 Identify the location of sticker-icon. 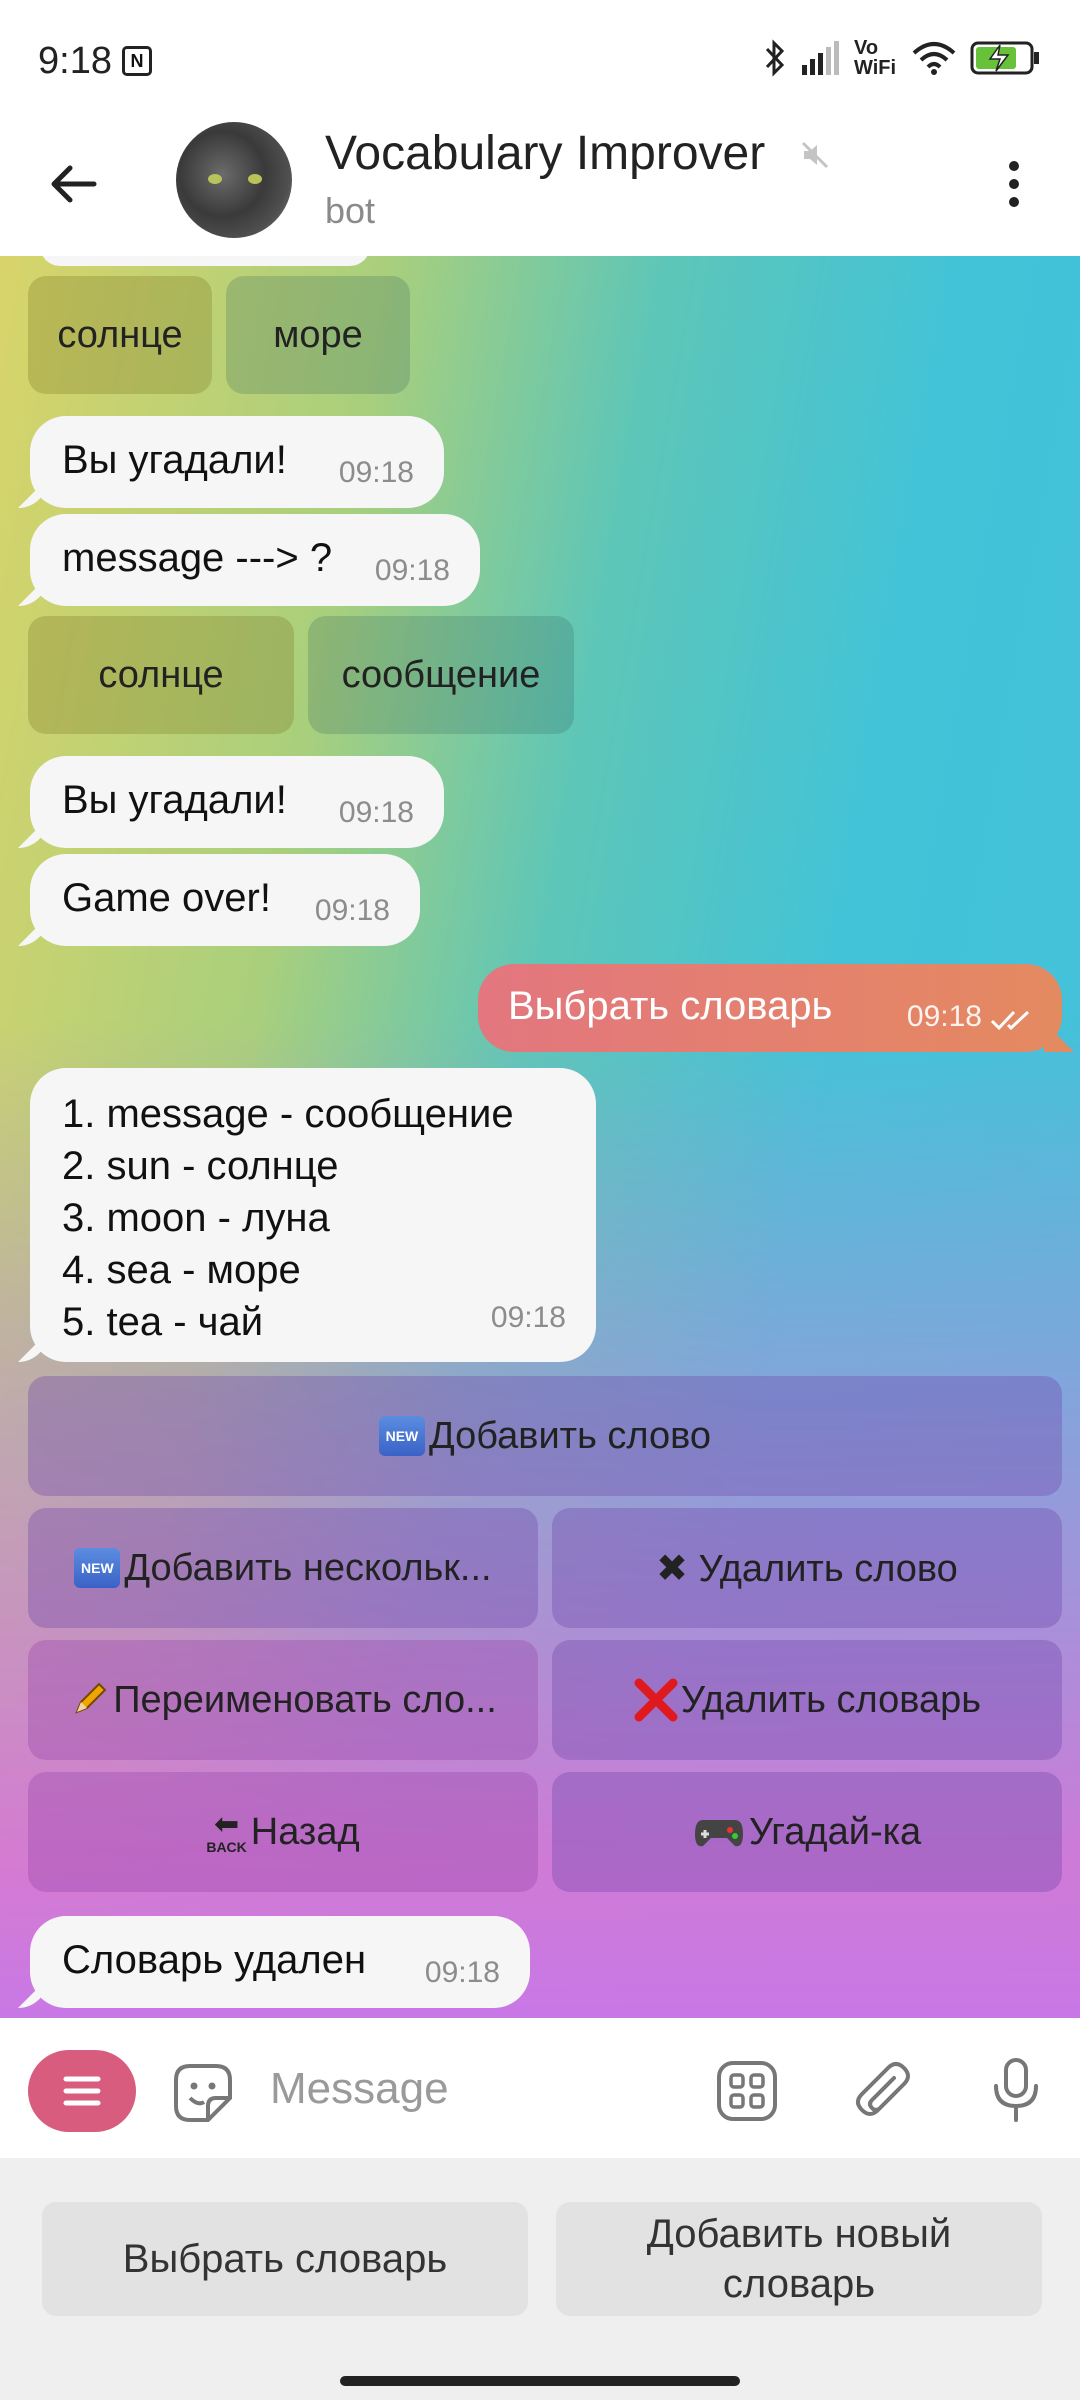
(203, 2093).